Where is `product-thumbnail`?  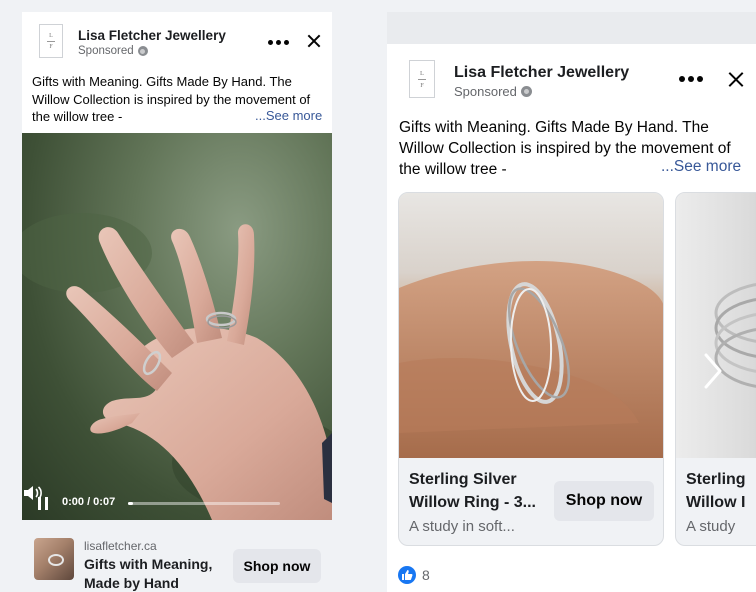 product-thumbnail is located at coordinates (54, 559).